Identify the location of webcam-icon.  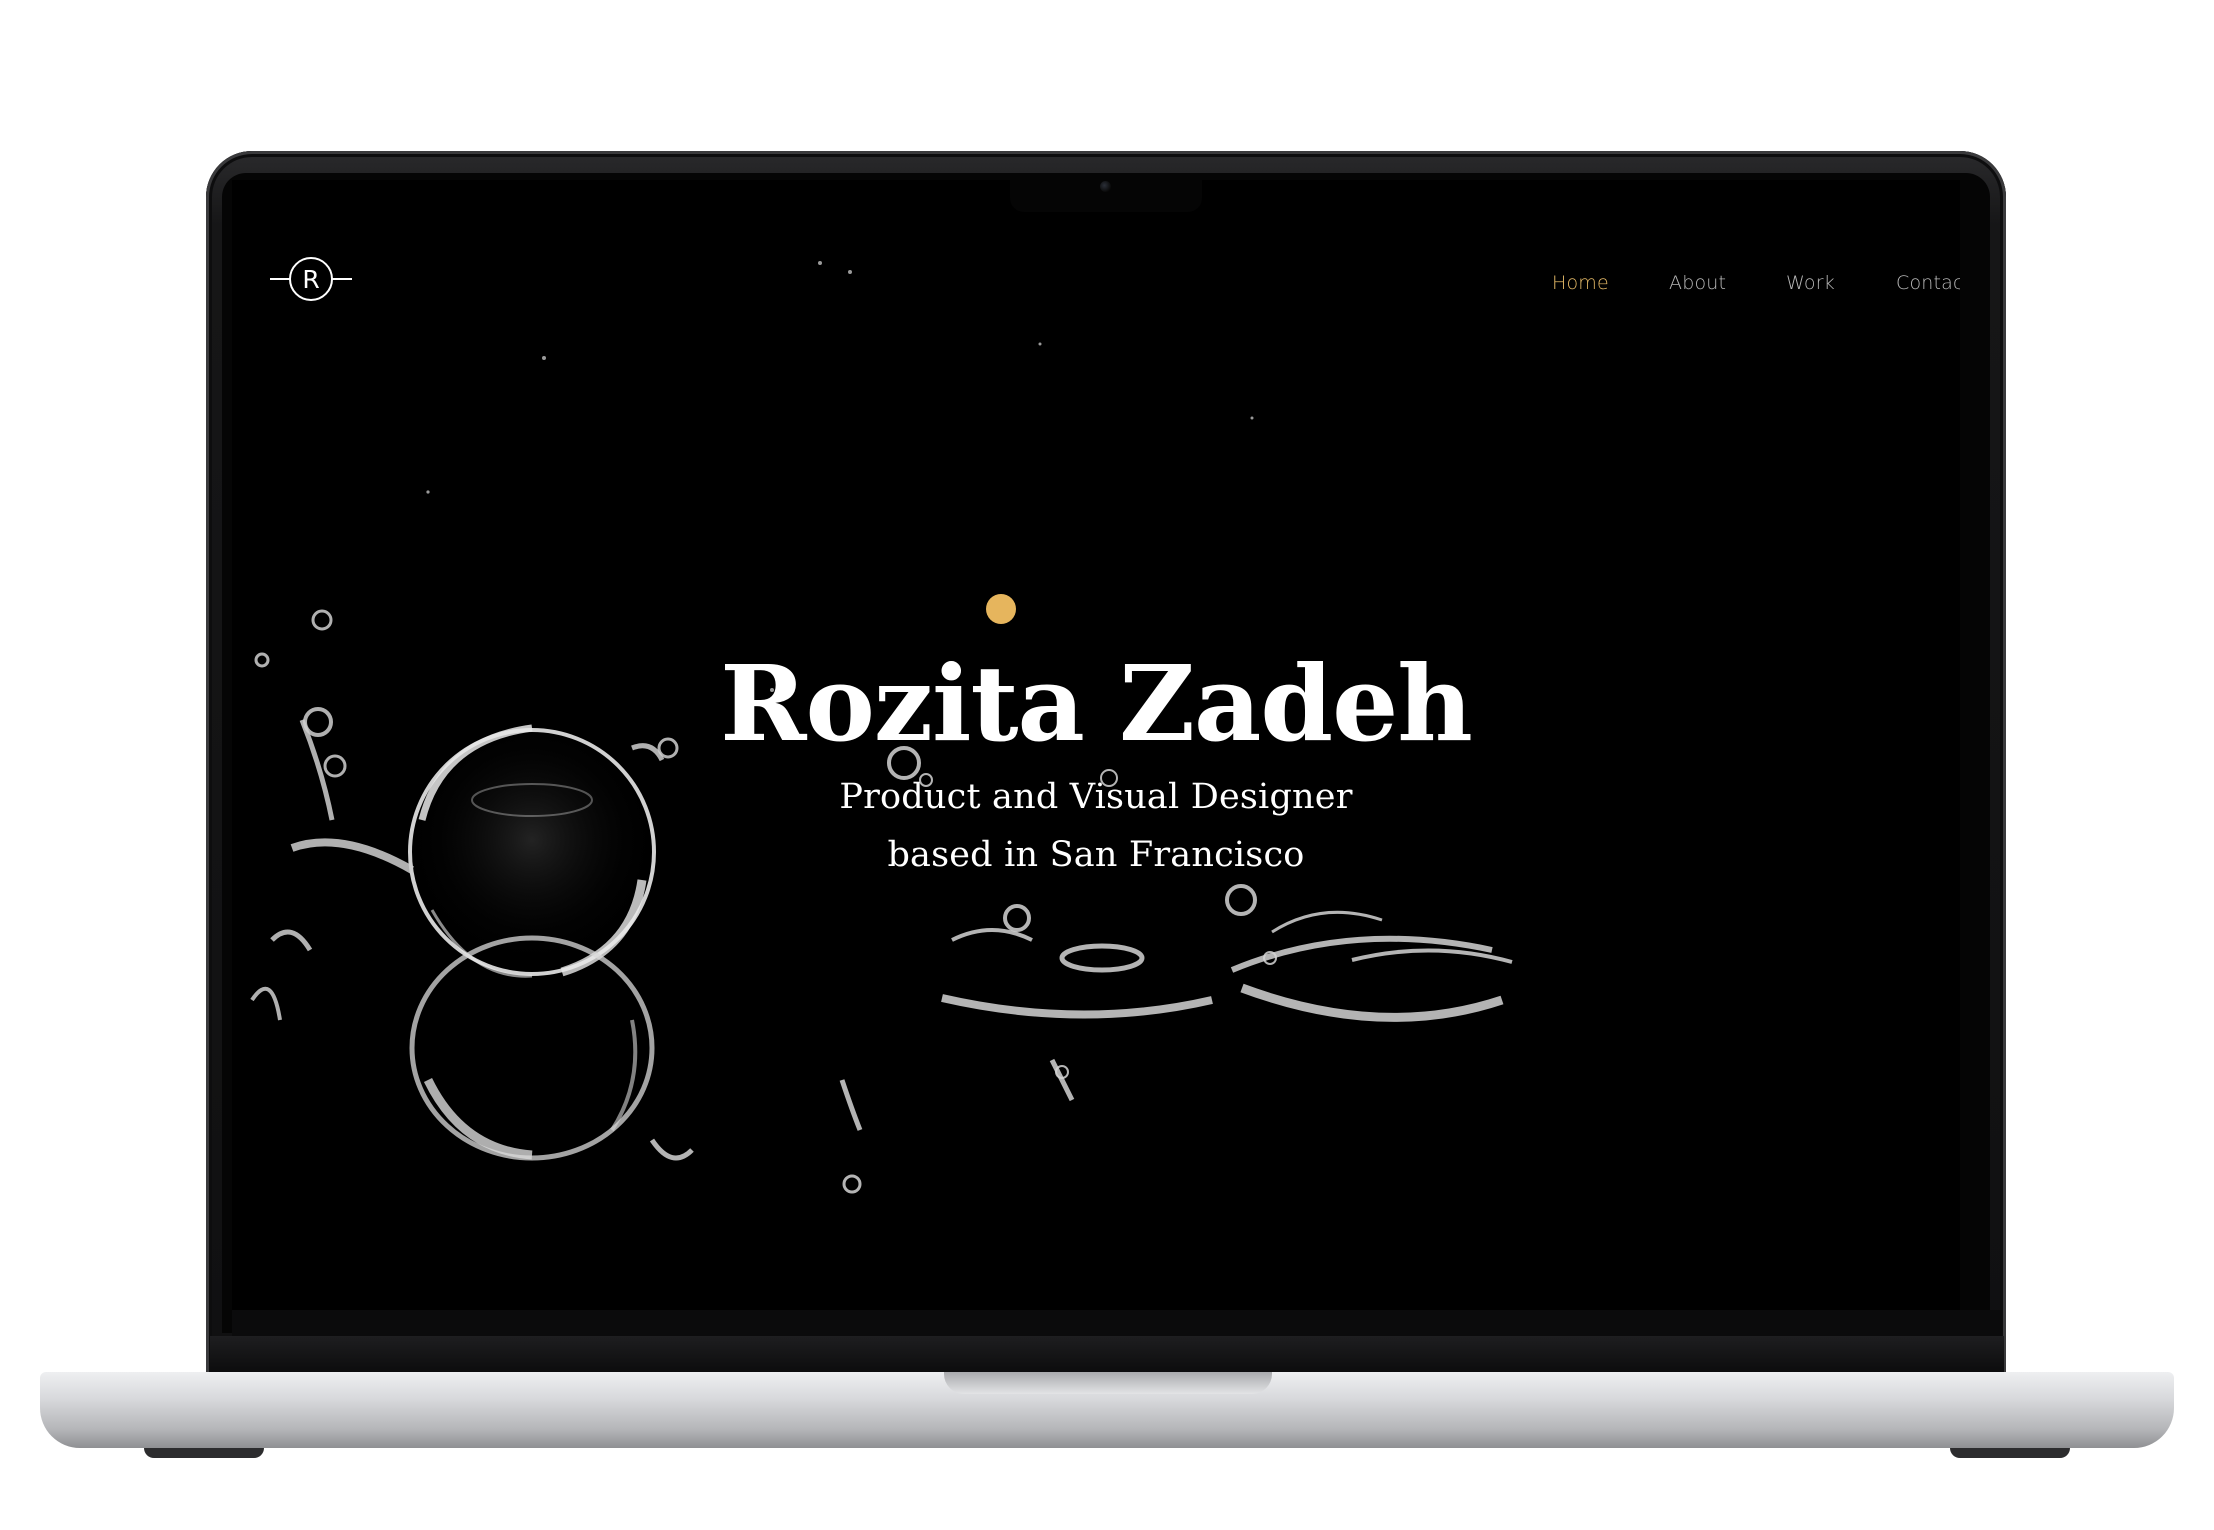
(1105, 186).